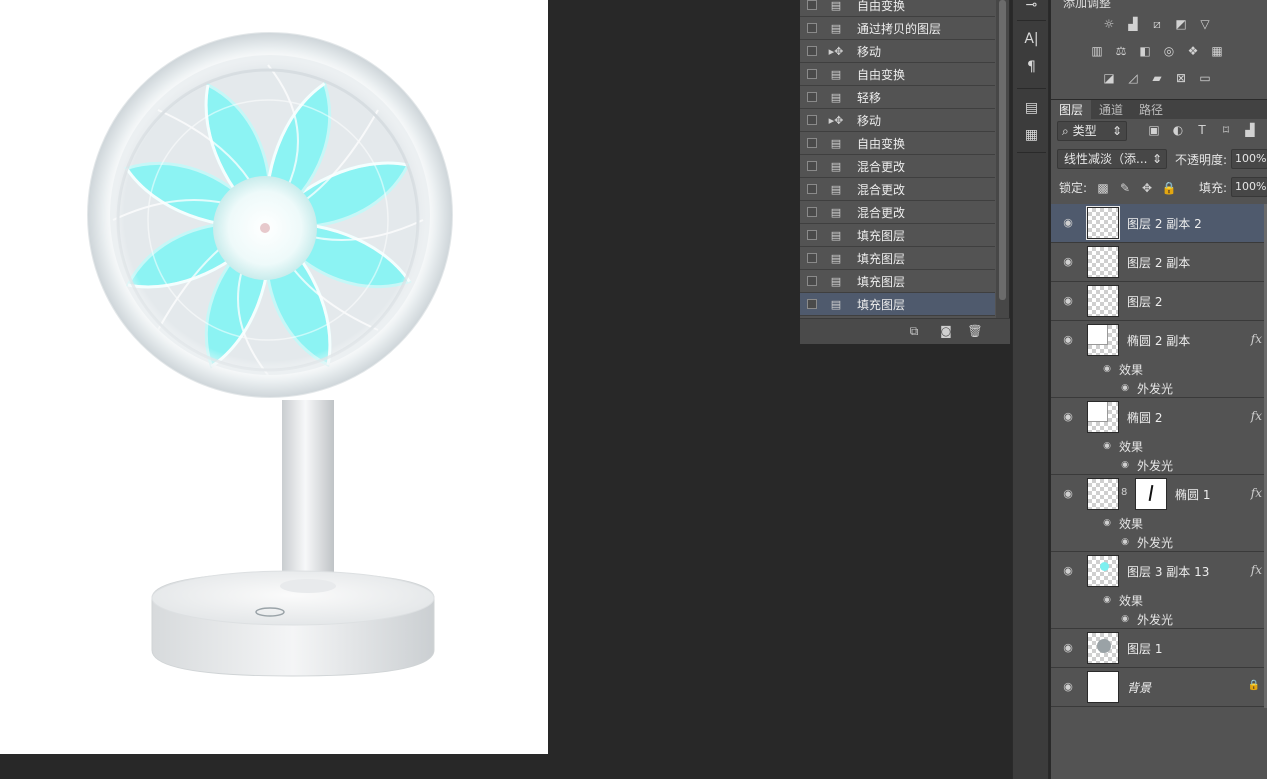 The image size is (1267, 779). I want to click on lock-transparent-pixels-icon: ▩, so click(1103, 188).